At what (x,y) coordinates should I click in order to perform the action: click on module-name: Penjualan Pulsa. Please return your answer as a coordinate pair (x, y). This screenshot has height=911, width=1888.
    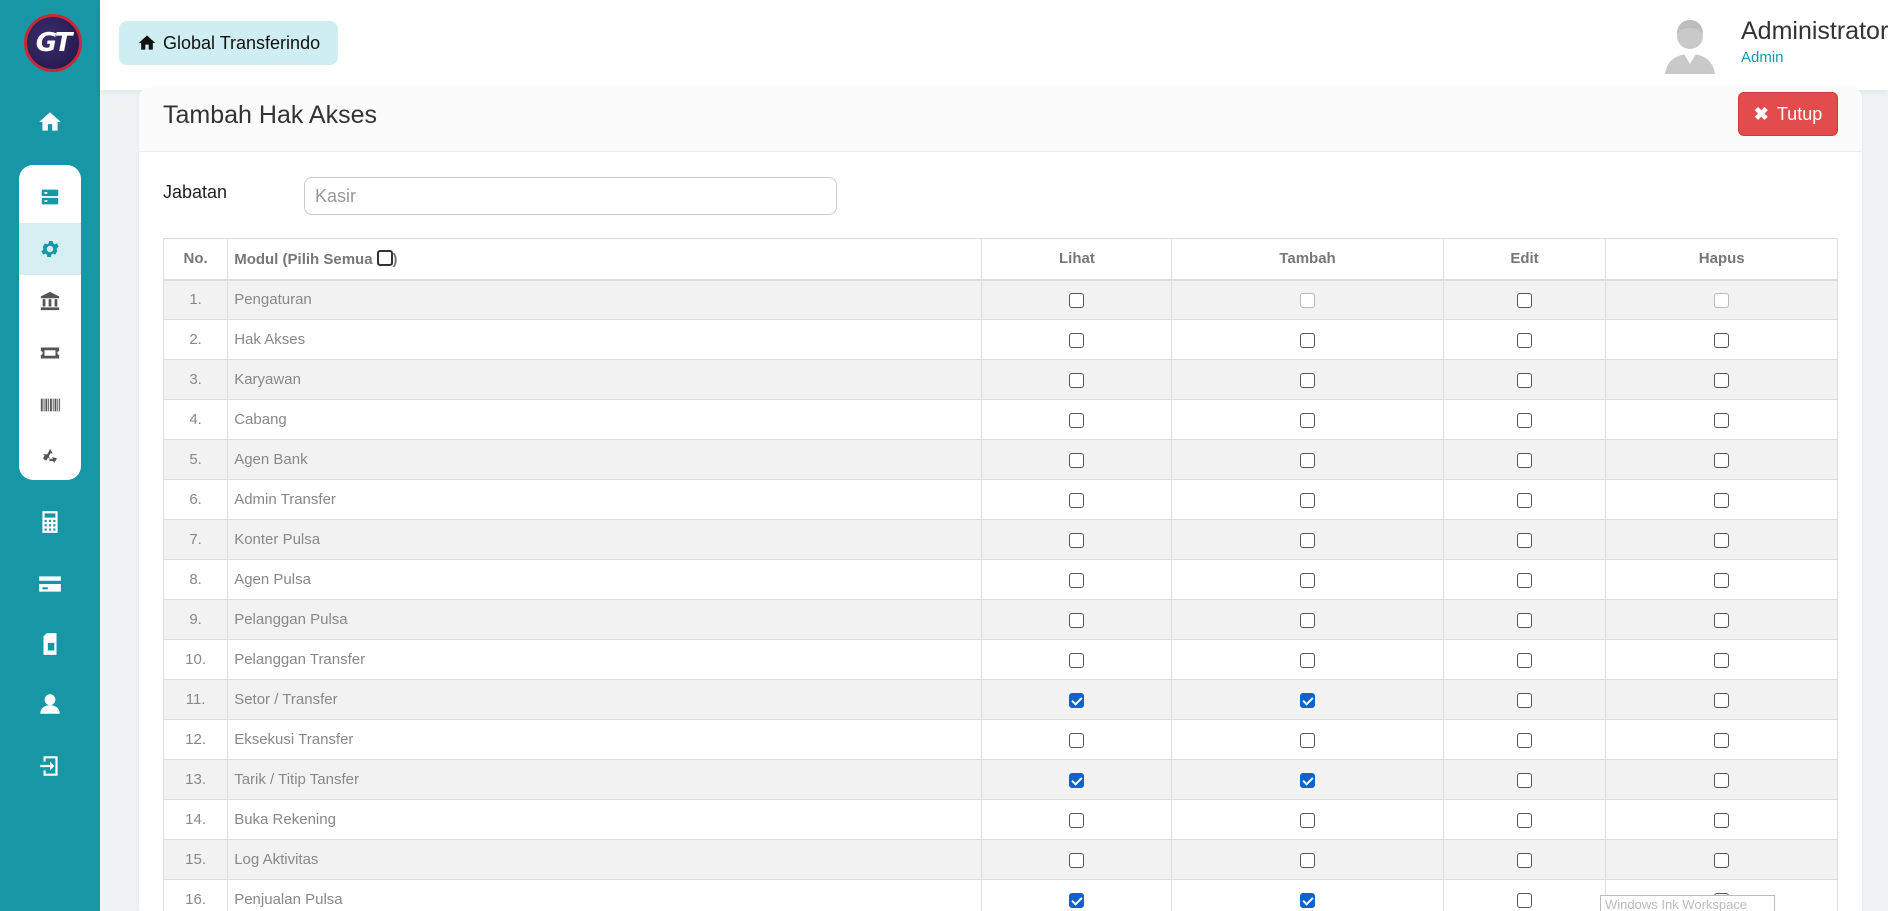
    Looking at the image, I should click on (605, 895).